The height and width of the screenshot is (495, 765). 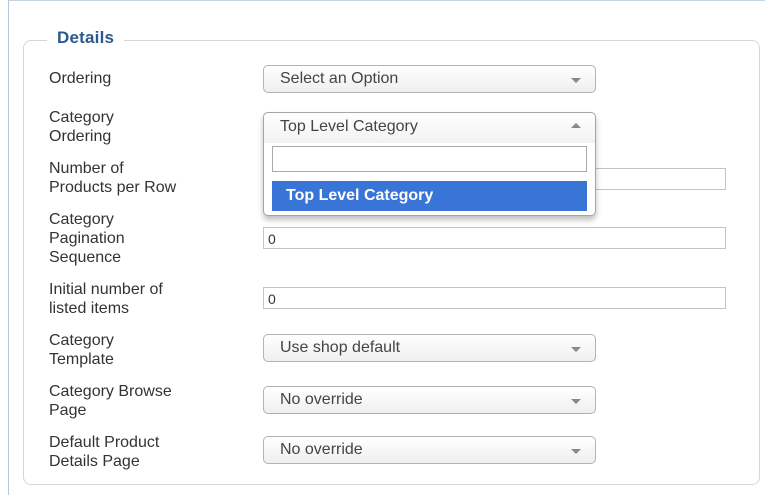 I want to click on category-template-select: Use shop default, so click(x=429, y=348).